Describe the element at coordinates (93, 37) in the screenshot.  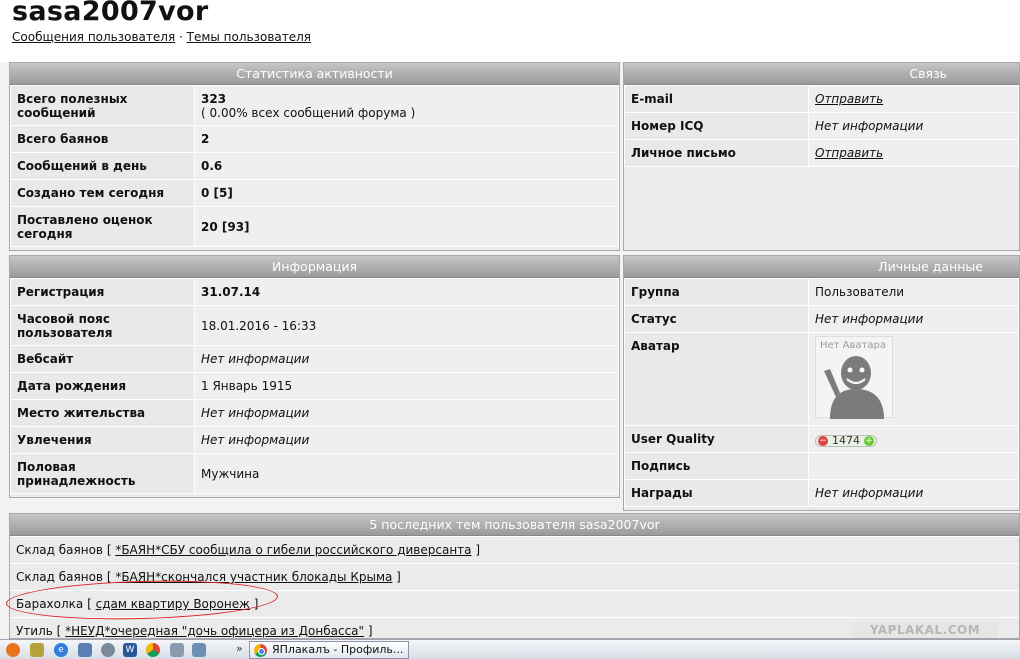
I see `user-messages-link: Сообщения пользователя` at that location.